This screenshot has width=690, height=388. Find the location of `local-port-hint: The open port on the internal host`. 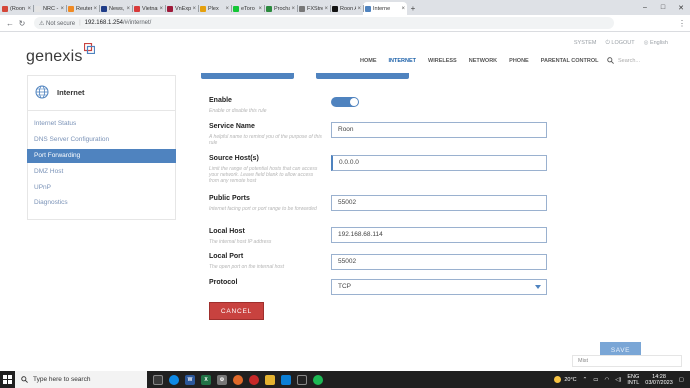

local-port-hint: The open port on the internal host is located at coordinates (247, 267).